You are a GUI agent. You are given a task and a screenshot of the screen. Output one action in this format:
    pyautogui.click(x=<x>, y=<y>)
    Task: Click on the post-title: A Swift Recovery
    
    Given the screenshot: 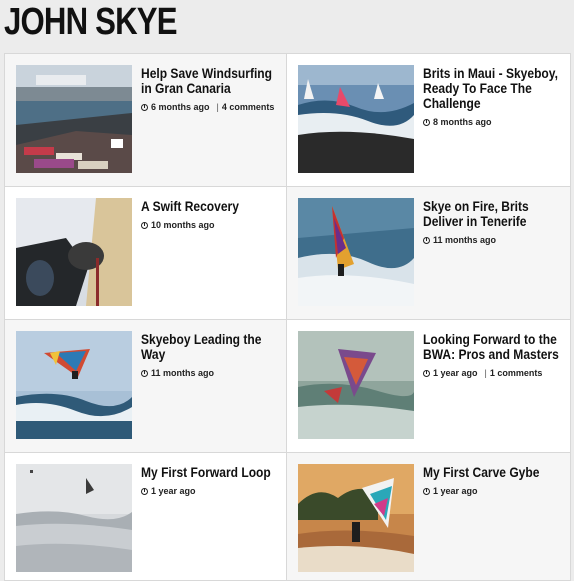 What is the action you would take?
    pyautogui.click(x=210, y=206)
    